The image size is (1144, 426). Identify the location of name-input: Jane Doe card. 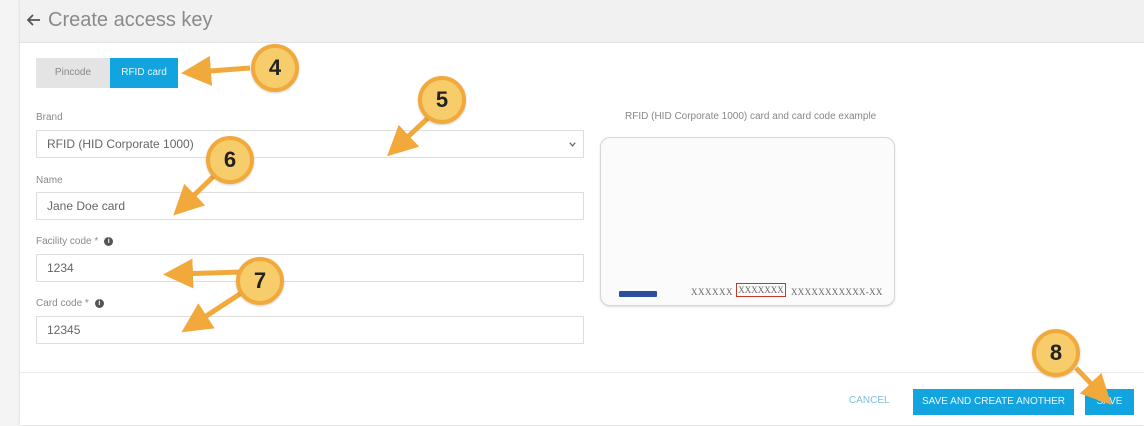
(310, 206).